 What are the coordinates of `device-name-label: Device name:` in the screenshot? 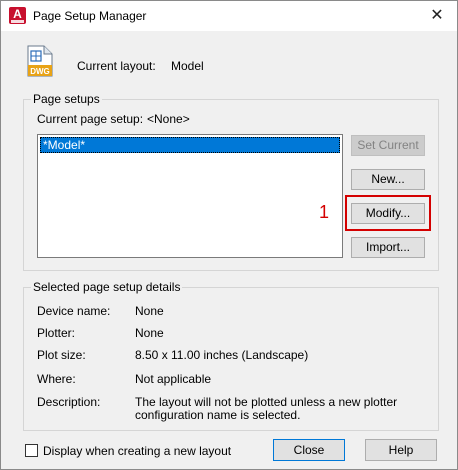 It's located at (74, 311).